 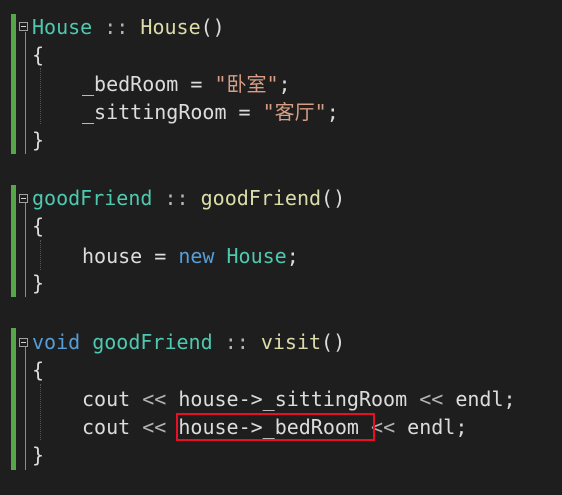 I want to click on method-name: goodFriend, so click(x=261, y=198).